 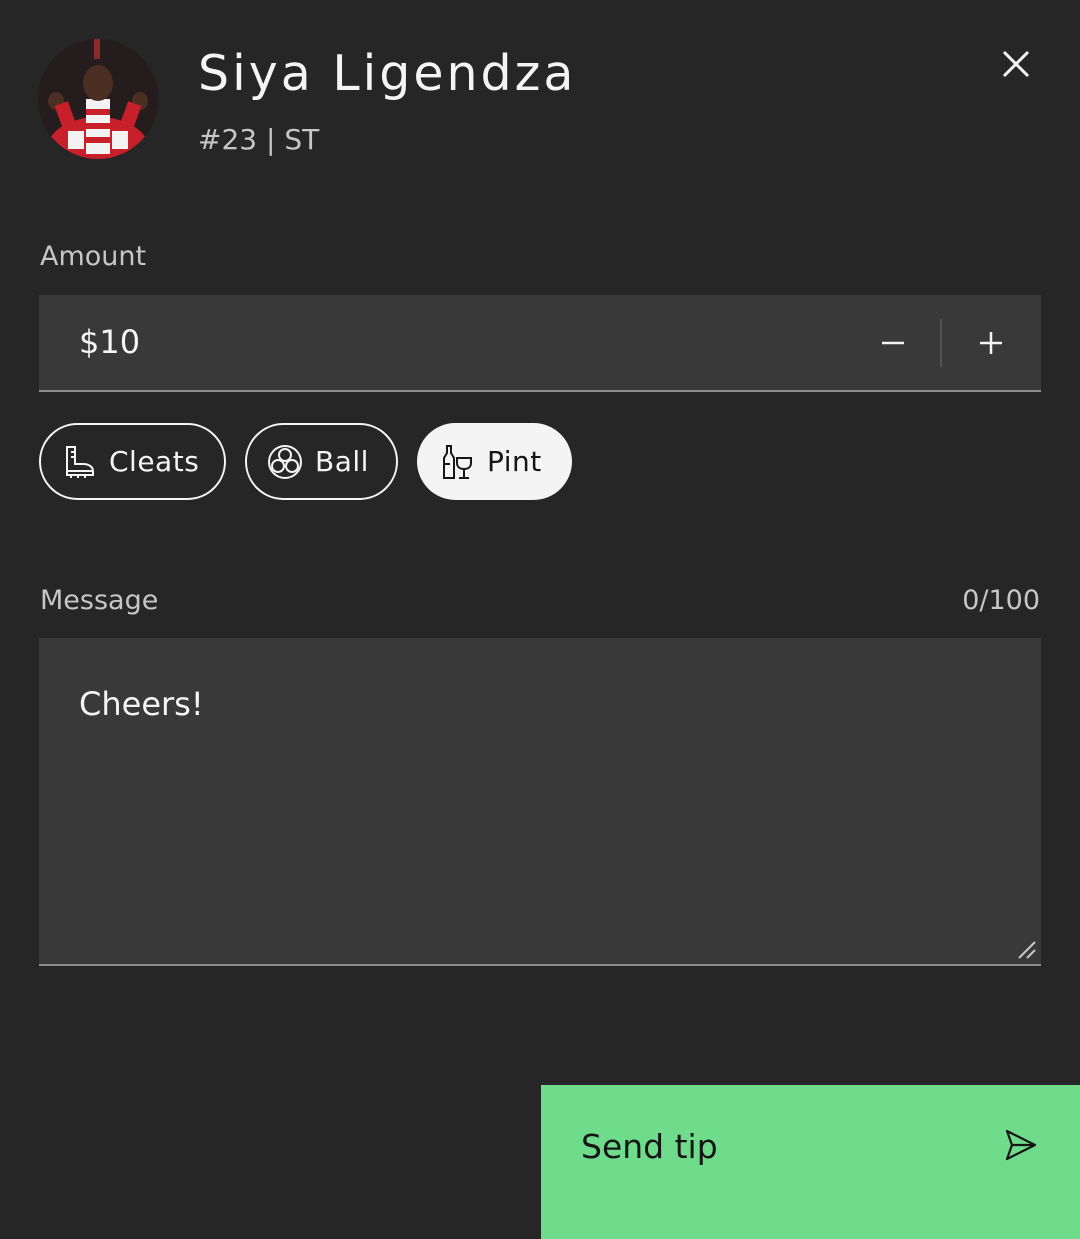 I want to click on close-button, so click(x=1016, y=64).